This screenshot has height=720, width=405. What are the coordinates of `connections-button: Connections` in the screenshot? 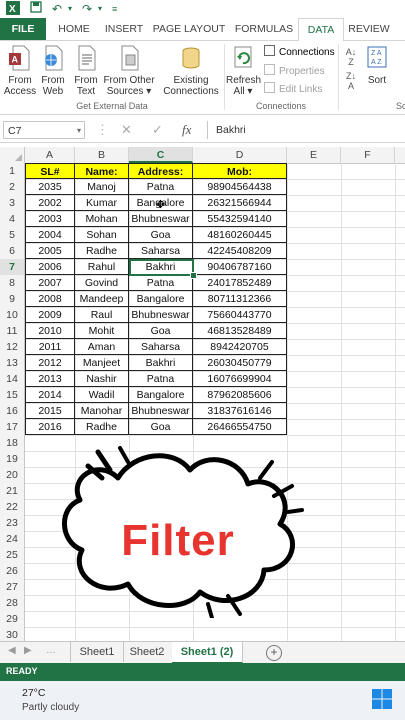 It's located at (299, 52).